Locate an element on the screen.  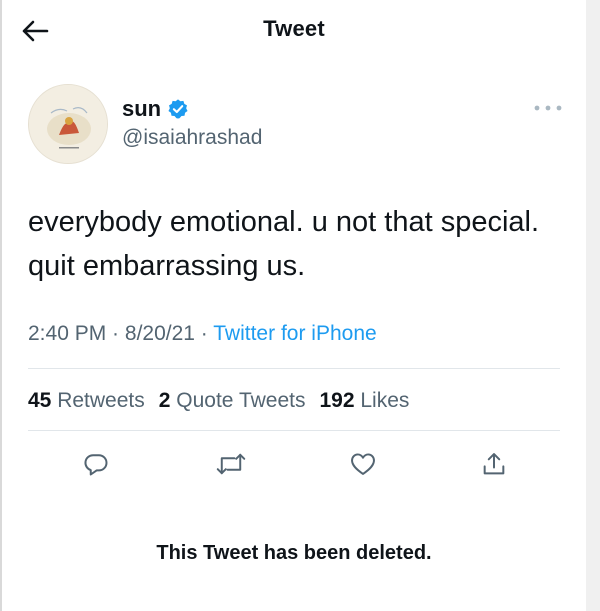
avatar is located at coordinates (68, 124).